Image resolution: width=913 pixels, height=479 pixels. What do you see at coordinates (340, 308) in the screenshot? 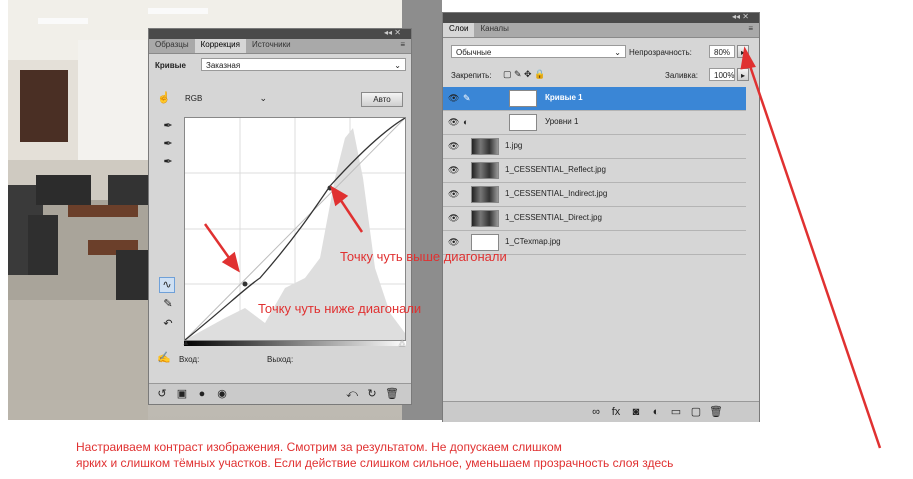
I see `annotation-below-diagonal: Точку чуть ниже диагонали` at bounding box center [340, 308].